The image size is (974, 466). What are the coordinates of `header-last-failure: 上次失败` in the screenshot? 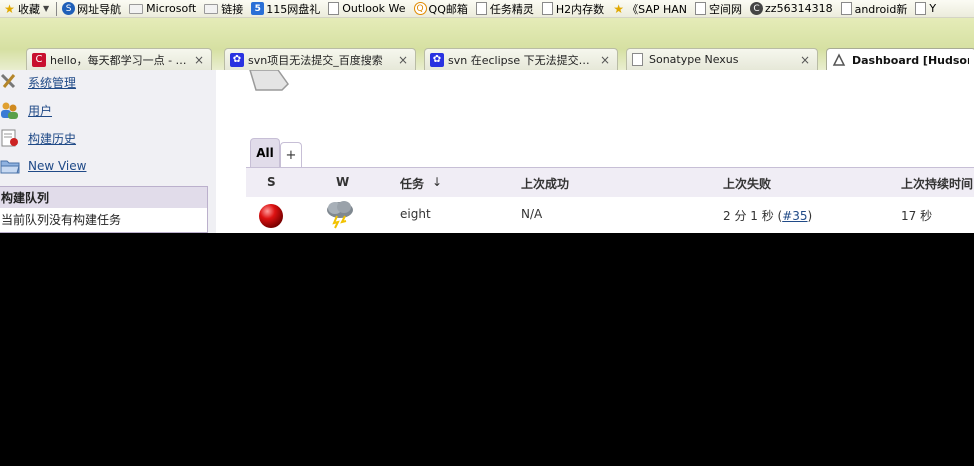 It's located at (747, 183).